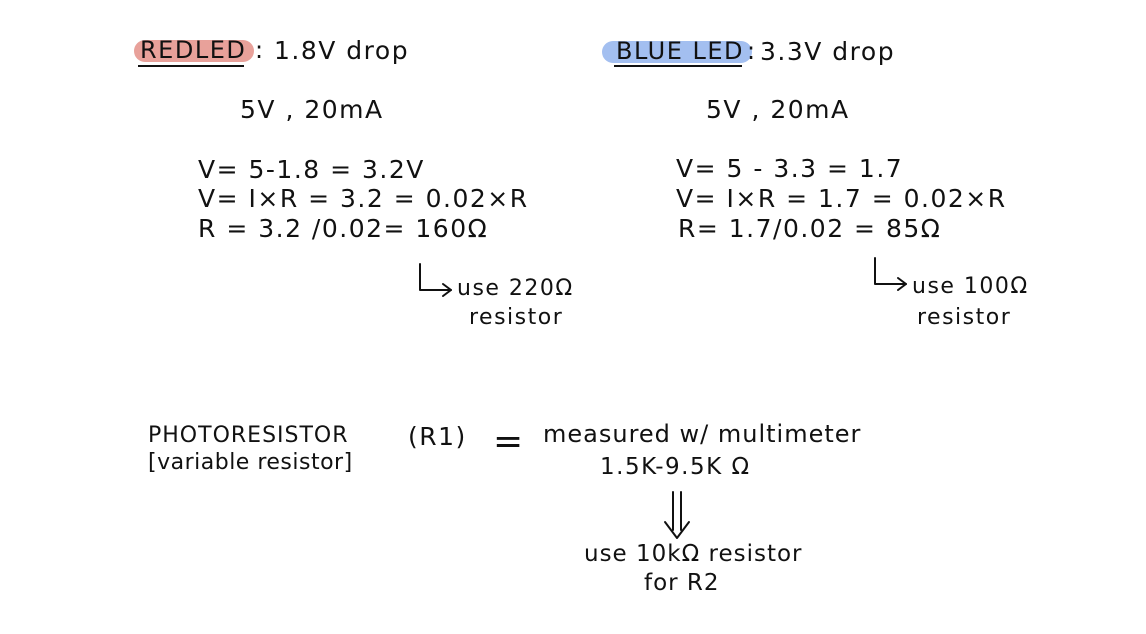 This screenshot has width=1146, height=634. I want to click on blue-led-supply: 5V , 20mA, so click(778, 109).